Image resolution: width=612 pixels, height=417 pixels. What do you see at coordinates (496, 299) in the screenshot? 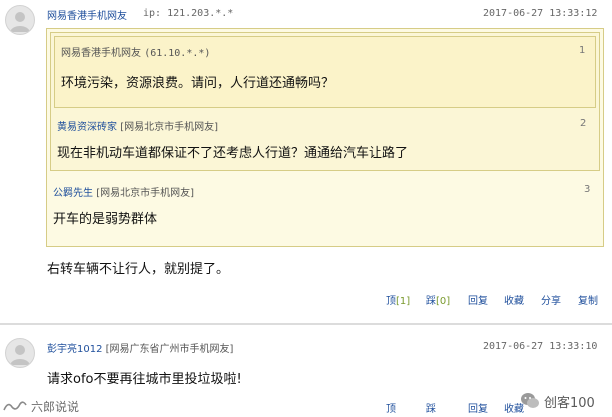
I see `comment-action-bar: 顶[1] 踩[0] 回复 收藏 分享 复制` at bounding box center [496, 299].